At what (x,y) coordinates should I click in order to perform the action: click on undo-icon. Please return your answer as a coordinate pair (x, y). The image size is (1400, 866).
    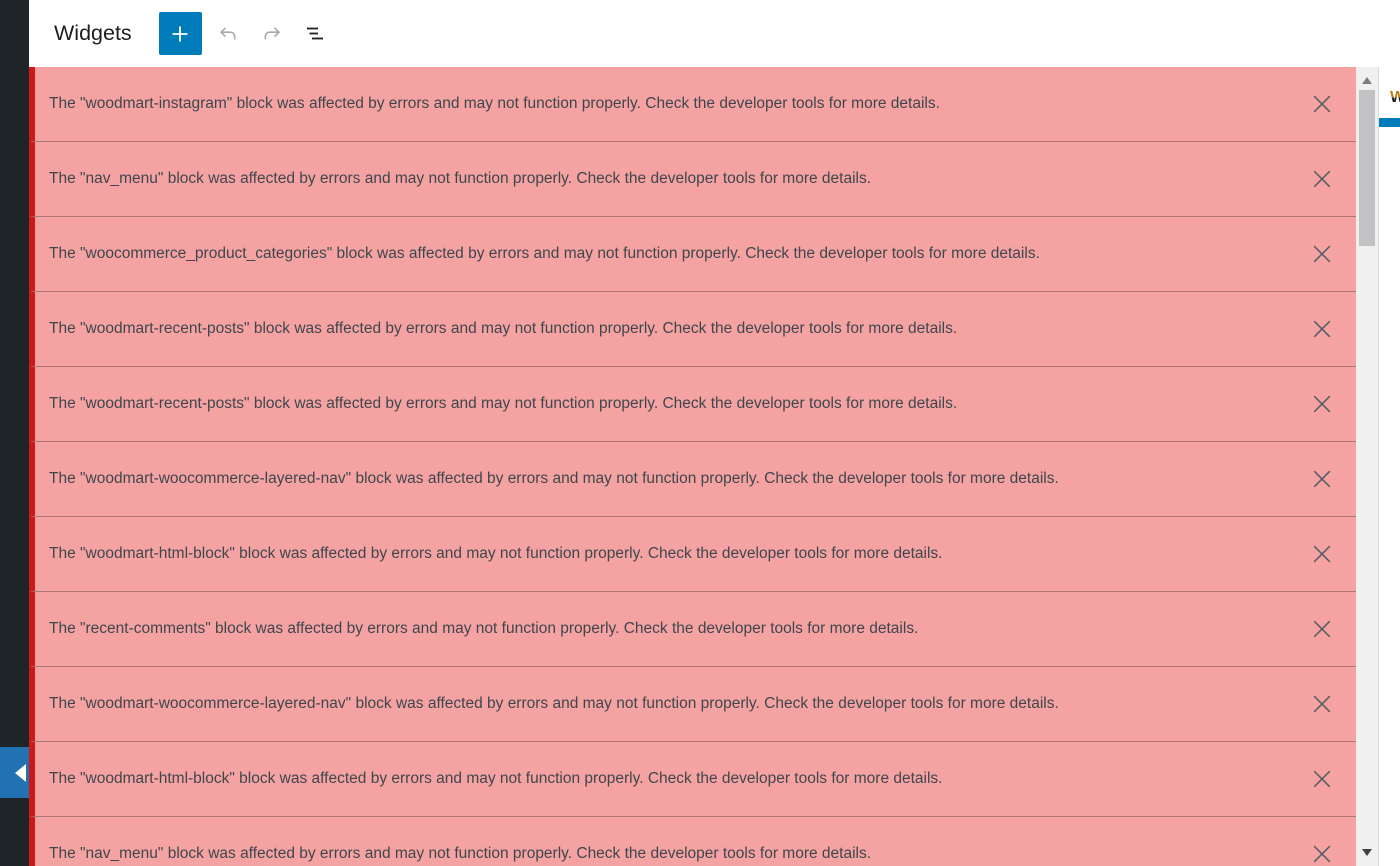
    Looking at the image, I should click on (227, 32).